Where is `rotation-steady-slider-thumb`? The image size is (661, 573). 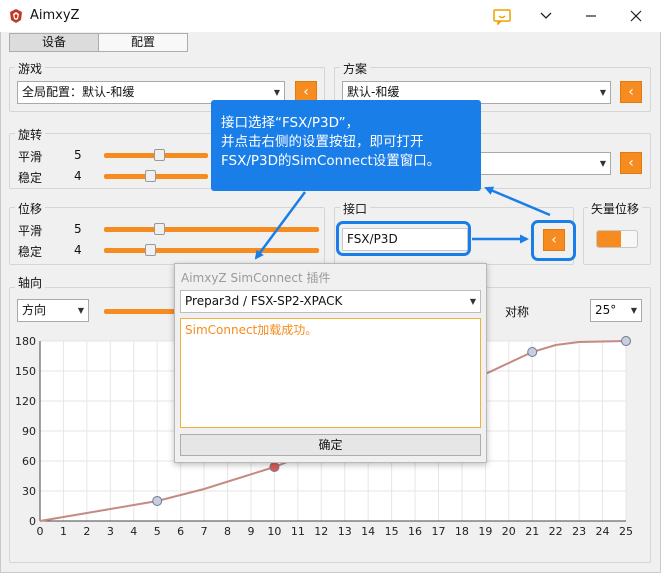 rotation-steady-slider-thumb is located at coordinates (150, 176).